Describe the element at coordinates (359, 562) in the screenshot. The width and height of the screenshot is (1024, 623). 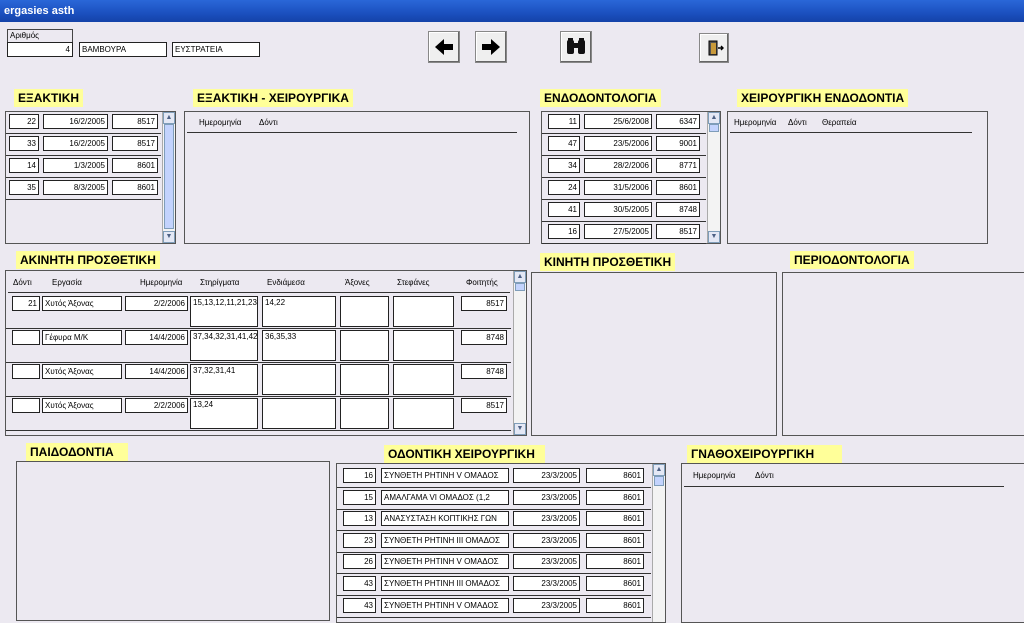
I see `tooth-cell: 26` at that location.